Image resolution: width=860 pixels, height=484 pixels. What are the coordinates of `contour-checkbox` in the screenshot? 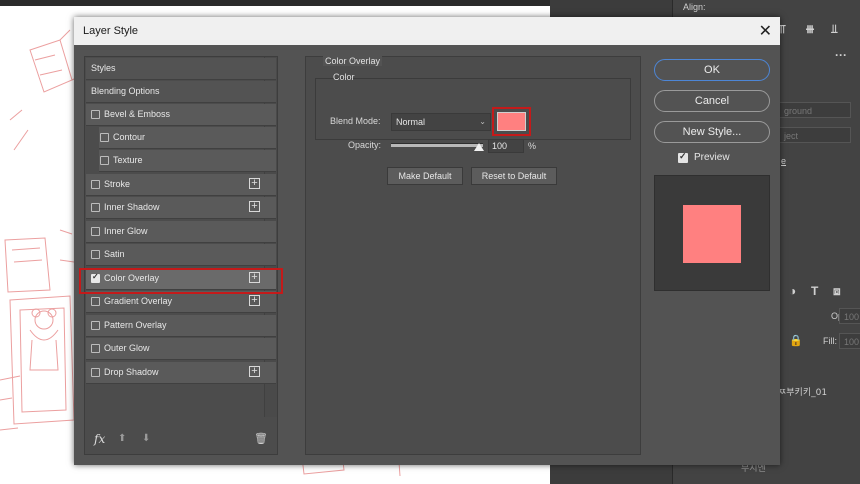 It's located at (104, 137).